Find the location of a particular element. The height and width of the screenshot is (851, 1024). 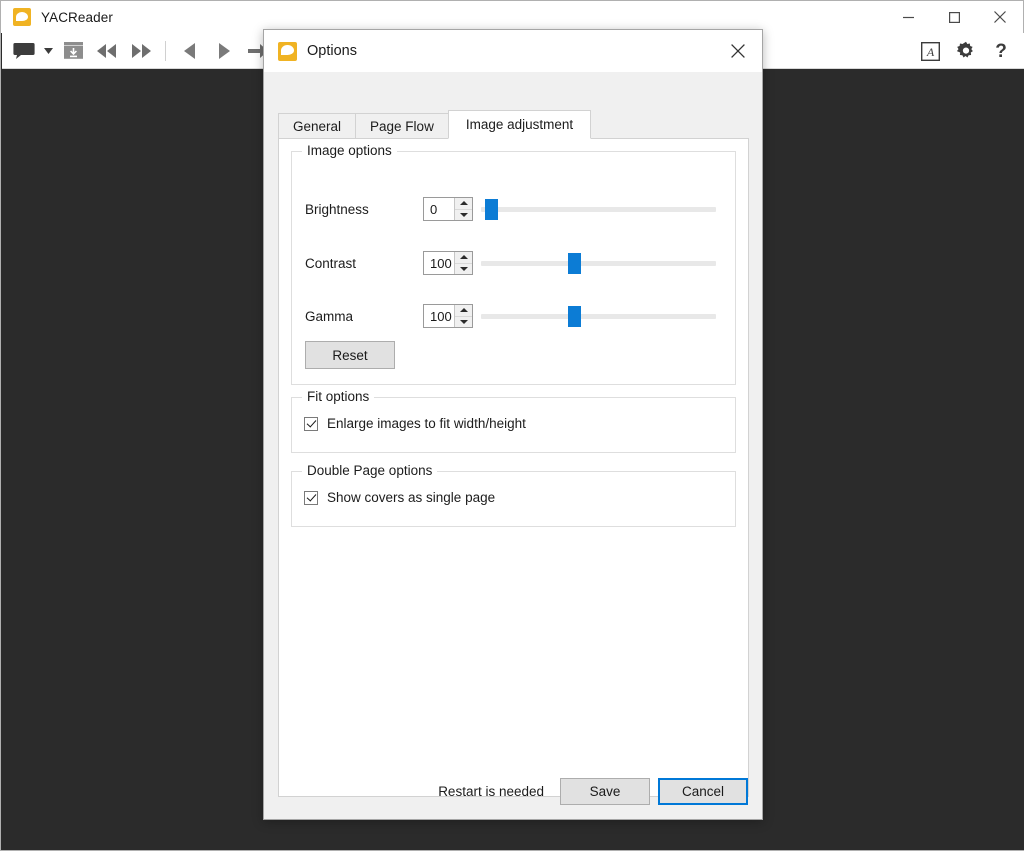

brightness-slider-handle is located at coordinates (492, 209).